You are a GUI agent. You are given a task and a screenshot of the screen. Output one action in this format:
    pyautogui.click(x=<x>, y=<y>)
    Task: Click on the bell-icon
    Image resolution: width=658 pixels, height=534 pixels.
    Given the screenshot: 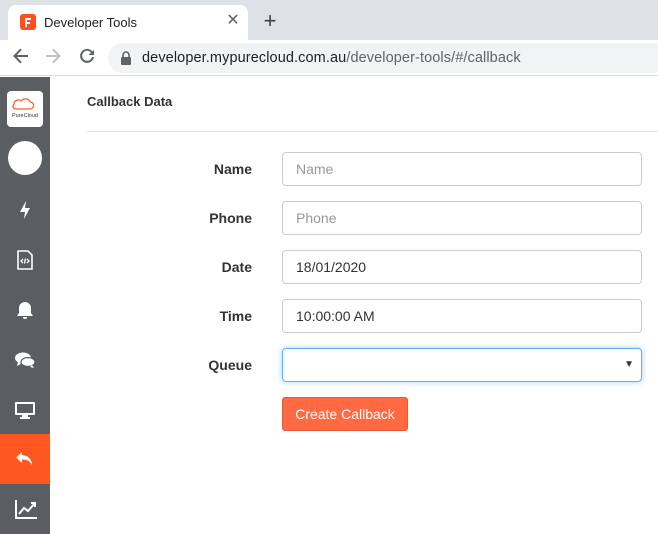 What is the action you would take?
    pyautogui.click(x=25, y=310)
    